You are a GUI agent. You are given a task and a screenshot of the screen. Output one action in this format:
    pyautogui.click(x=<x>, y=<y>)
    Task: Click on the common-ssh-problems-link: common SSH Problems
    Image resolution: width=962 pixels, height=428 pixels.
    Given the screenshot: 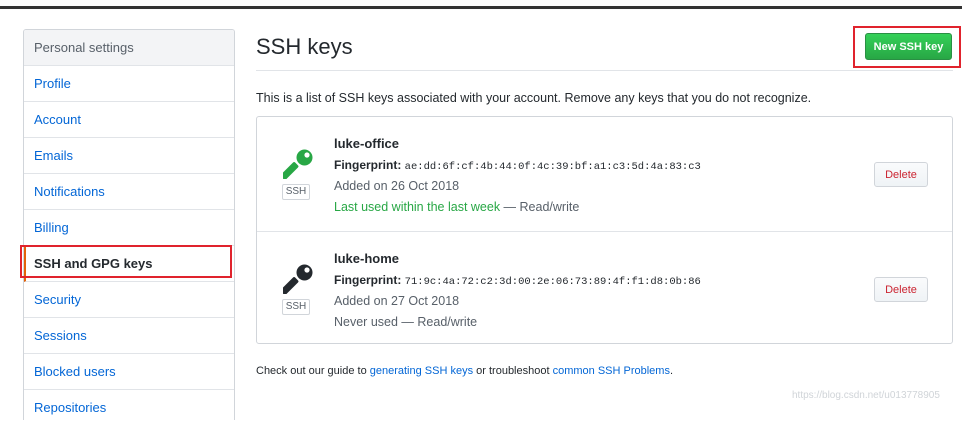 What is the action you would take?
    pyautogui.click(x=611, y=371)
    